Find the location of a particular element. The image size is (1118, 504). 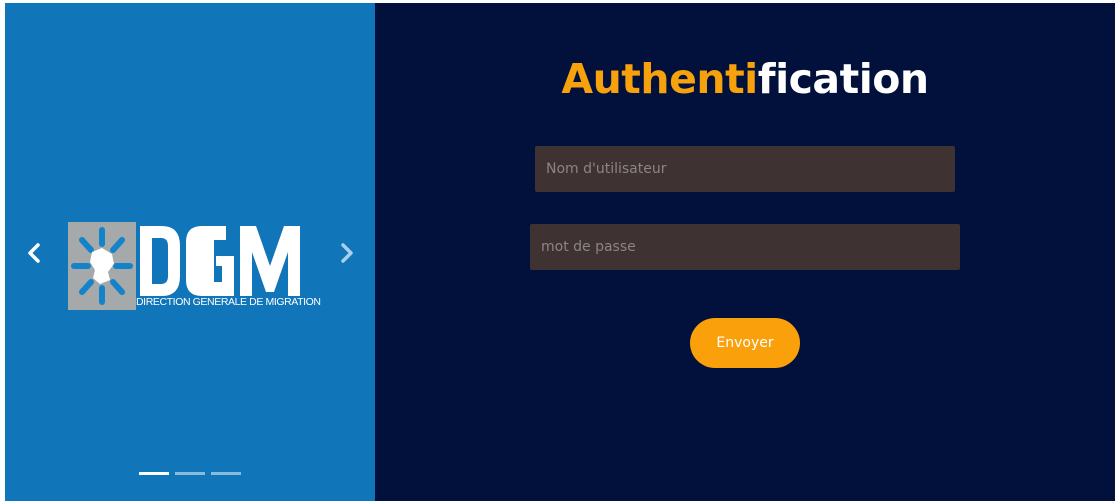

carousel-indicators is located at coordinates (190, 473).